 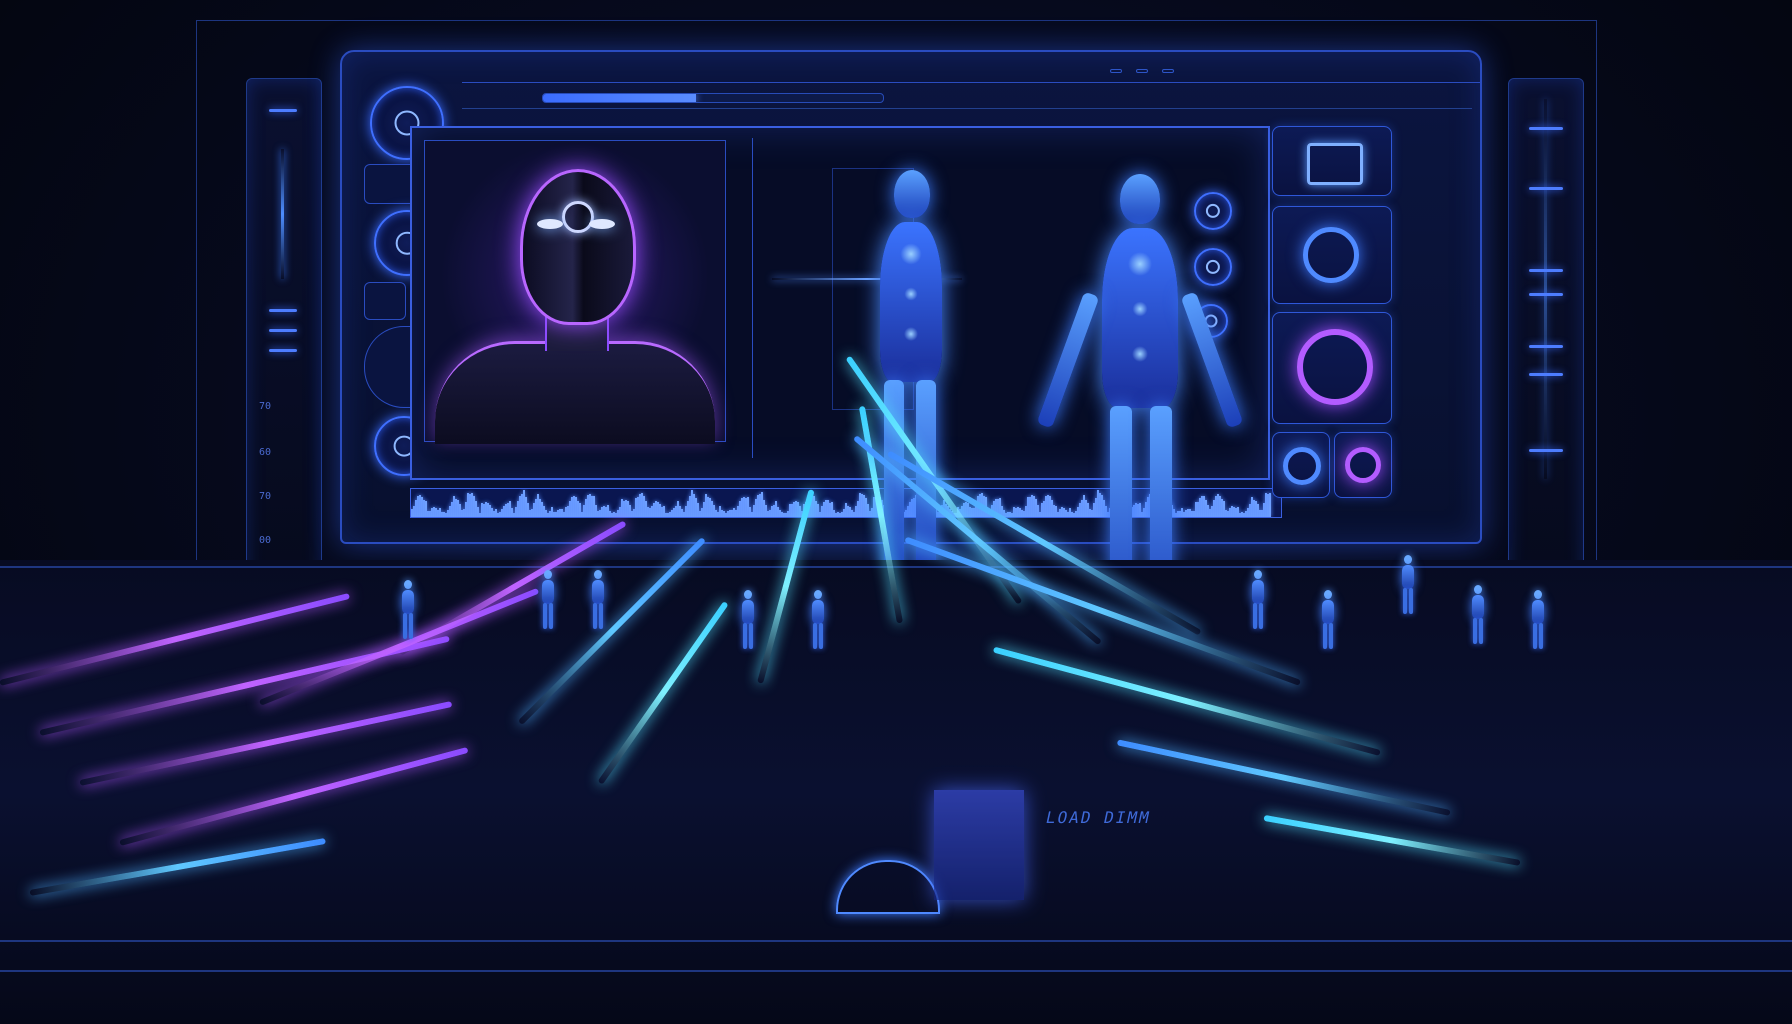 I want to click on forehead-ring-icon, so click(x=578, y=217).